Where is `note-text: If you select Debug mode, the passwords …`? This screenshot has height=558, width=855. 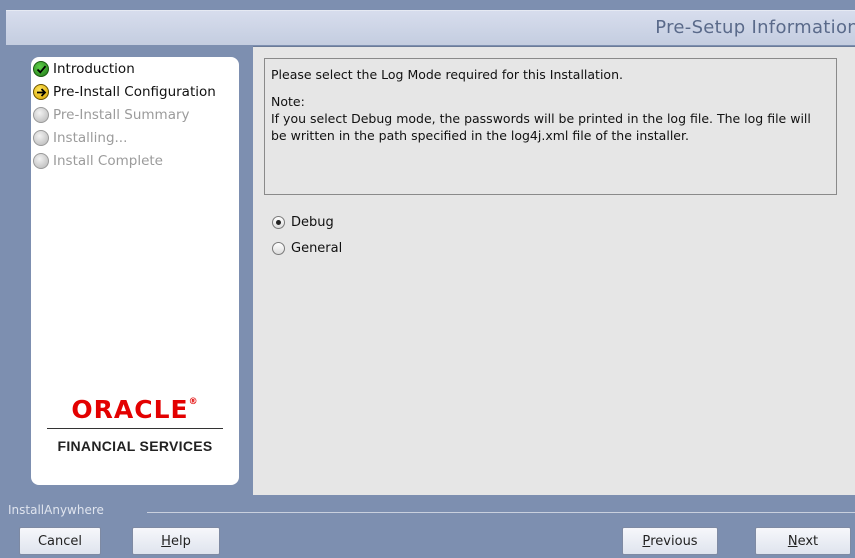
note-text: If you select Debug mode, the passwords … is located at coordinates (541, 127).